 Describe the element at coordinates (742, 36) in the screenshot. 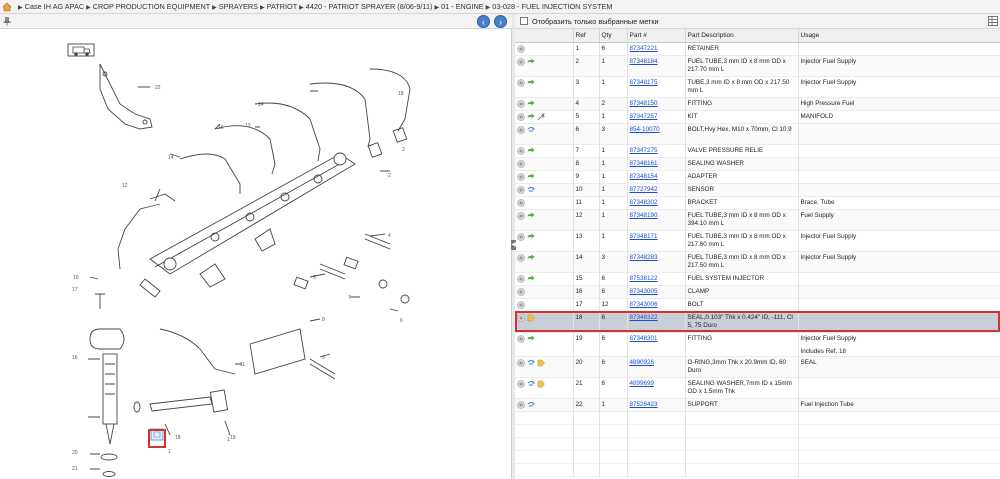

I see `column-header-description: Part Description` at that location.